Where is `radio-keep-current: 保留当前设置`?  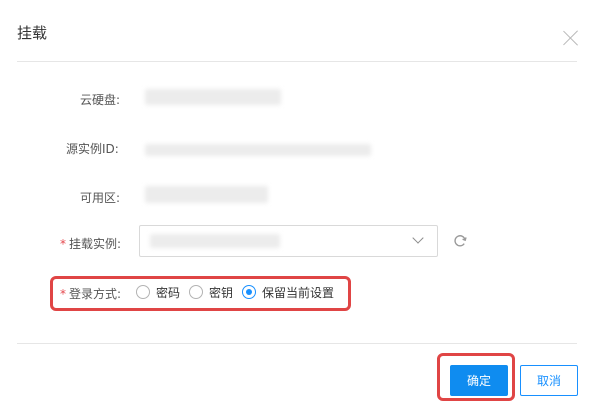
radio-keep-current: 保留当前设置 is located at coordinates (288, 292).